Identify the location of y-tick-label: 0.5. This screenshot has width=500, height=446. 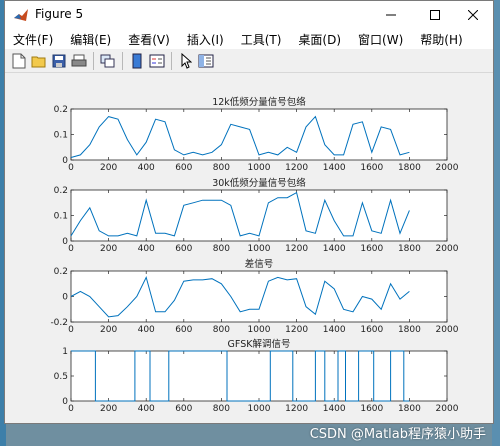
(61, 377).